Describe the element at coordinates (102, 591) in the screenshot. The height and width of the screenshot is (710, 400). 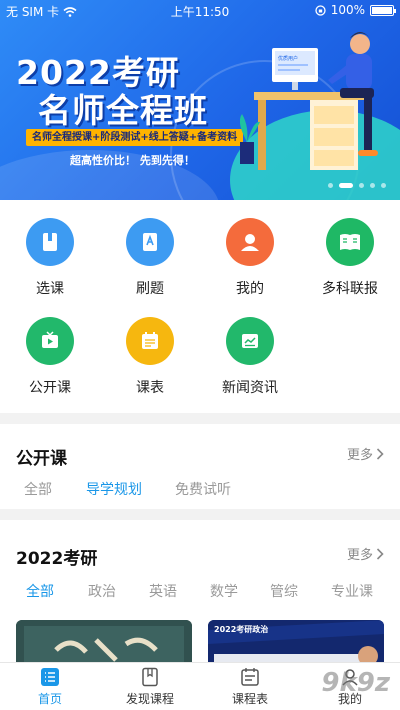
I see `tab-politics: 政治` at that location.